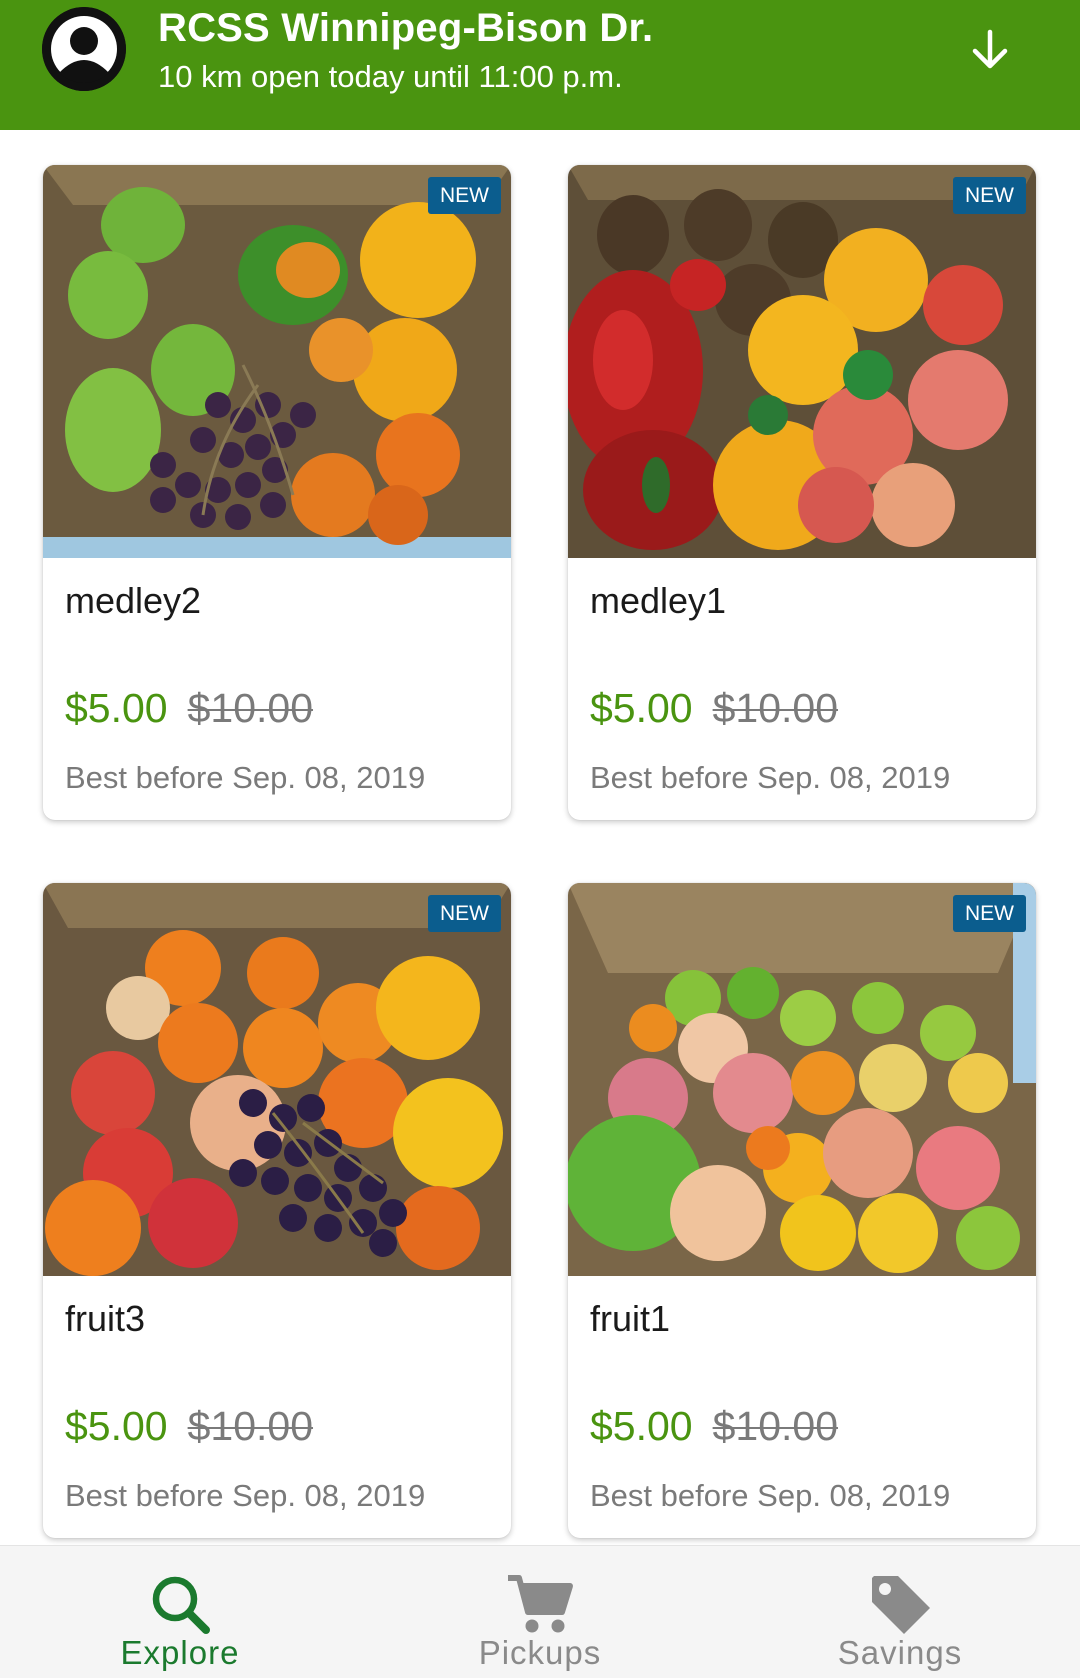 The image size is (1080, 1678). I want to click on nav-pickups-label: Pickups, so click(540, 1652).